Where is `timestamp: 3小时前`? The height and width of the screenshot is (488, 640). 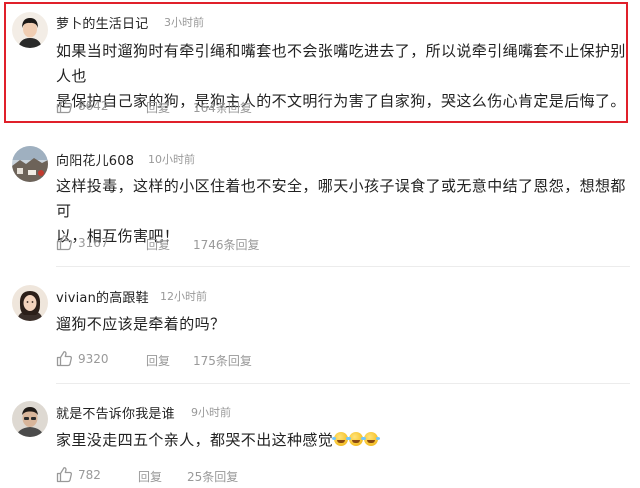 timestamp: 3小时前 is located at coordinates (184, 22).